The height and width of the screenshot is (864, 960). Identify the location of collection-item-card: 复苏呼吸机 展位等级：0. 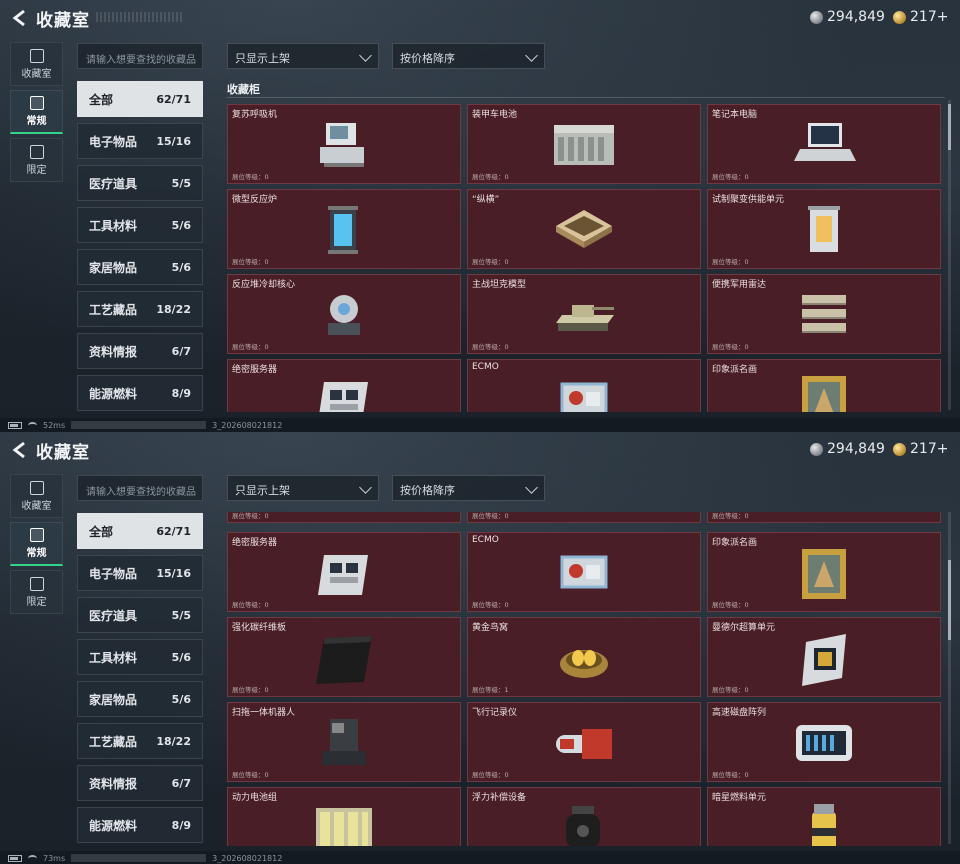
(344, 144).